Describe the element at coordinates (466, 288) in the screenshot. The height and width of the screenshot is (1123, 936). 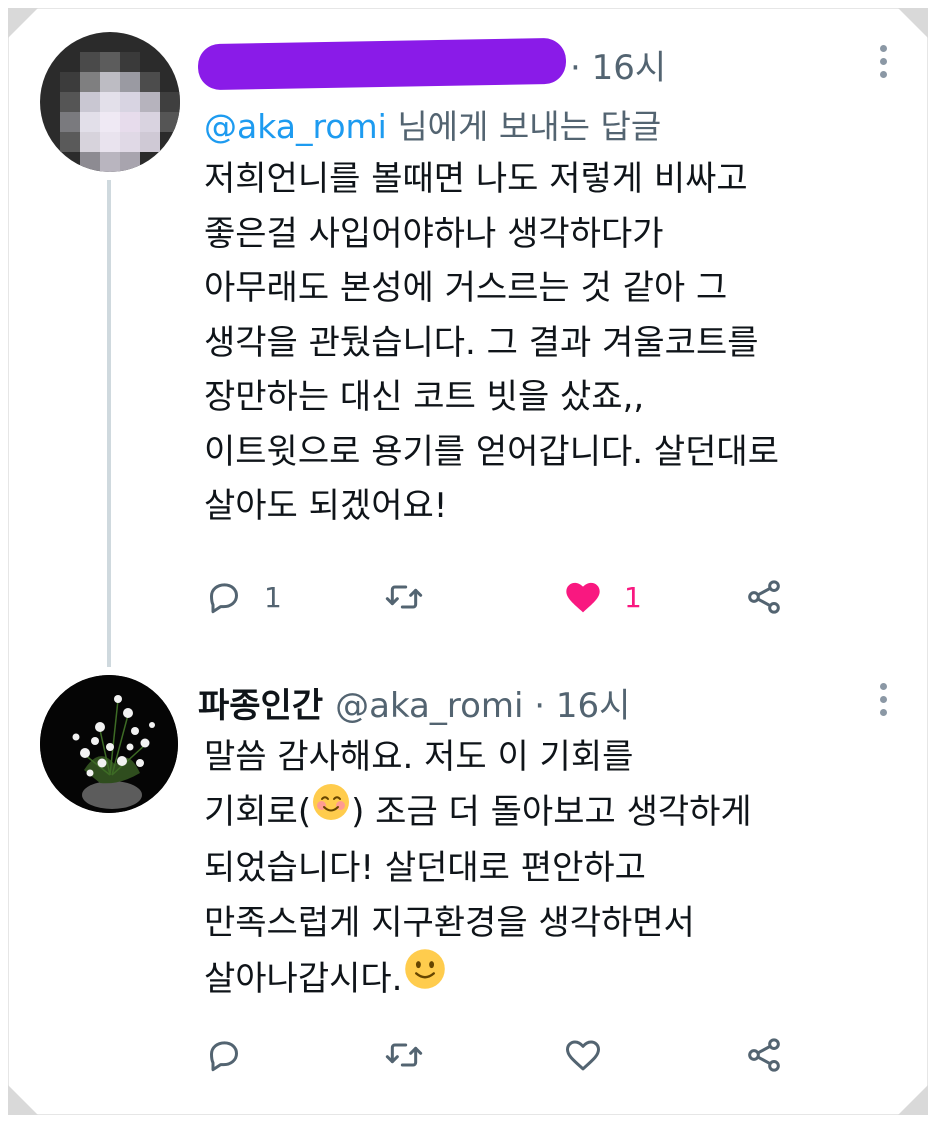
I see `tweet-text-line: 아무래도 본성에 거스르는 것 같아 그` at that location.